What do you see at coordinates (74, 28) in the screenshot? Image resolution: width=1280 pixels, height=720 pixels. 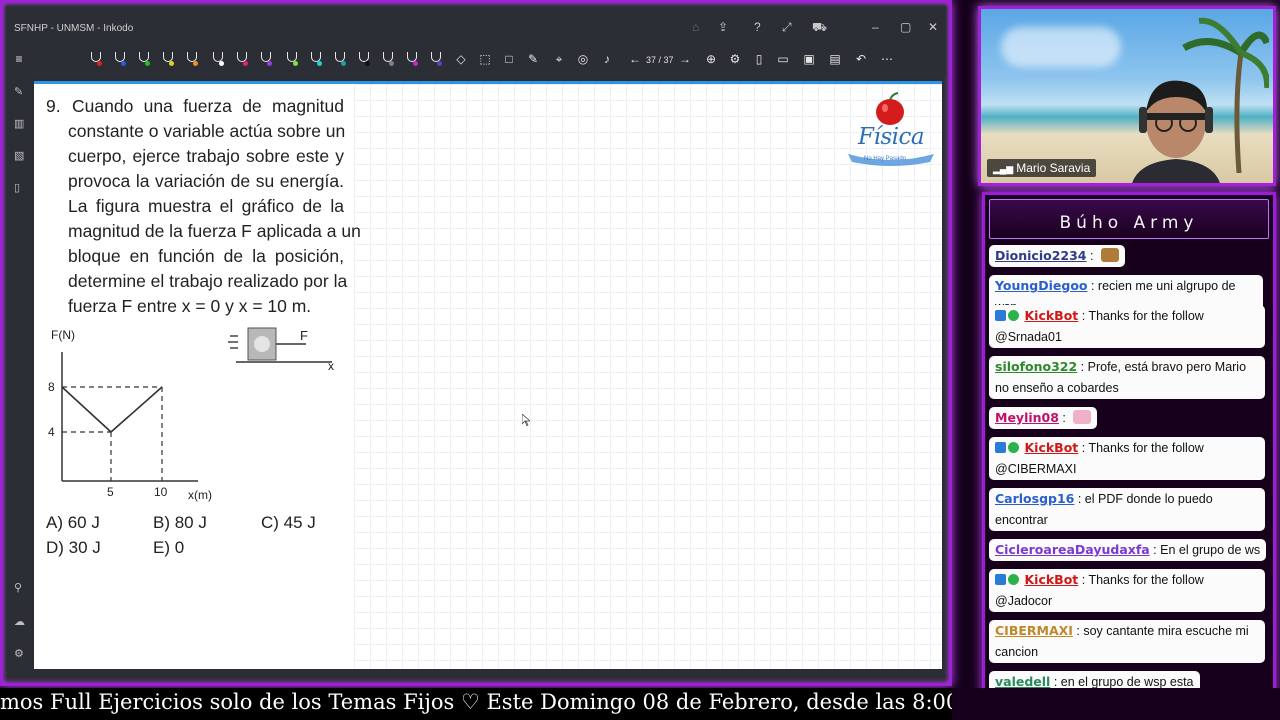 I see `window-title: SFNHP - UNMSM - Inkodo` at bounding box center [74, 28].